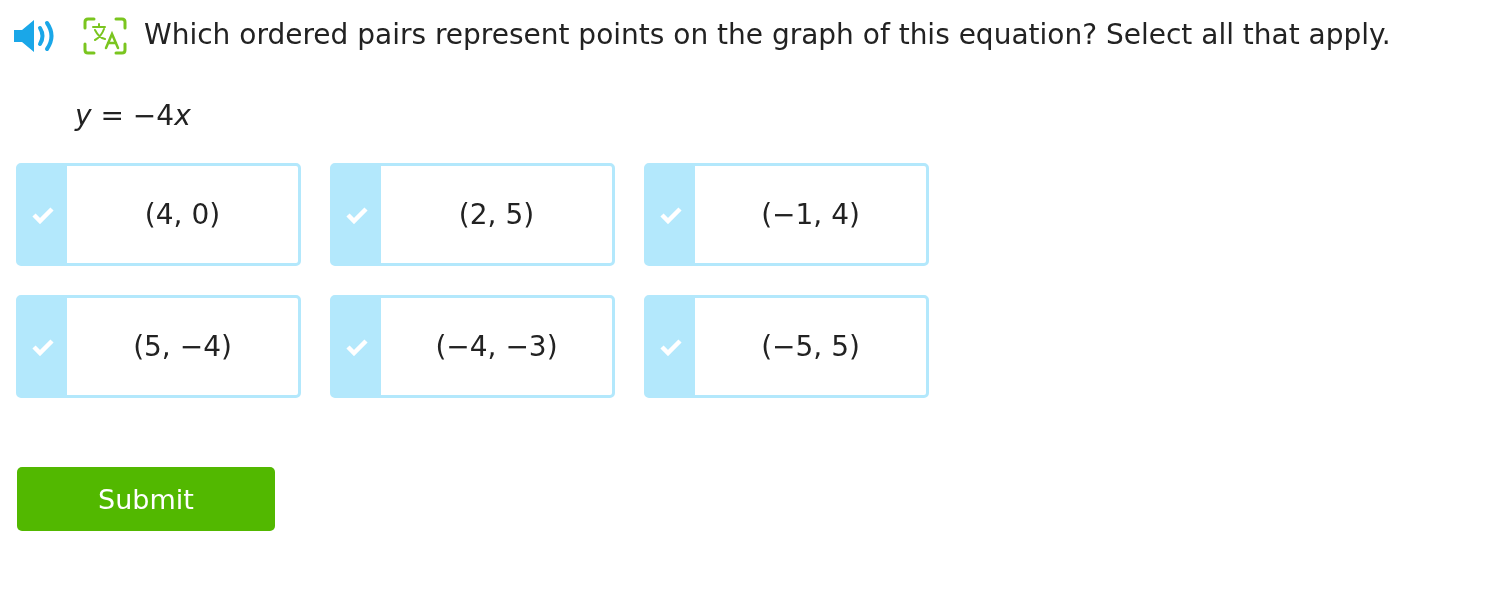 The image size is (1491, 598). I want to click on answer-option: (5, −4), so click(158, 346).